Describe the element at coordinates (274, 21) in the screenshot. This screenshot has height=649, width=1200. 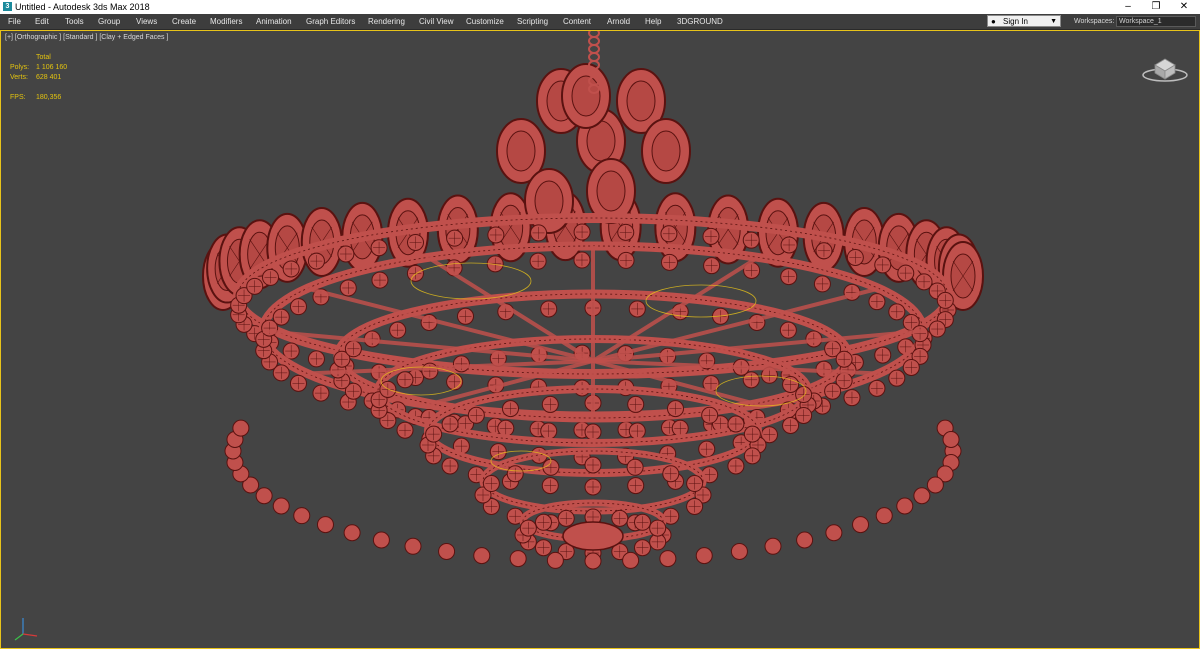
I see `menu-animation: Animation` at that location.